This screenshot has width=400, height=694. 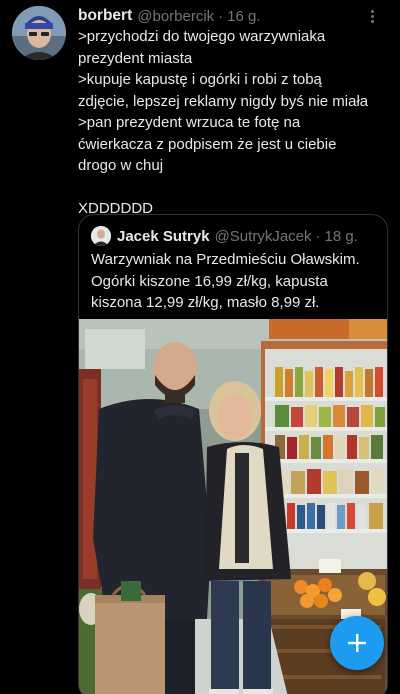 What do you see at coordinates (341, 236) in the screenshot?
I see `quoted-timestamp: 18 g.` at bounding box center [341, 236].